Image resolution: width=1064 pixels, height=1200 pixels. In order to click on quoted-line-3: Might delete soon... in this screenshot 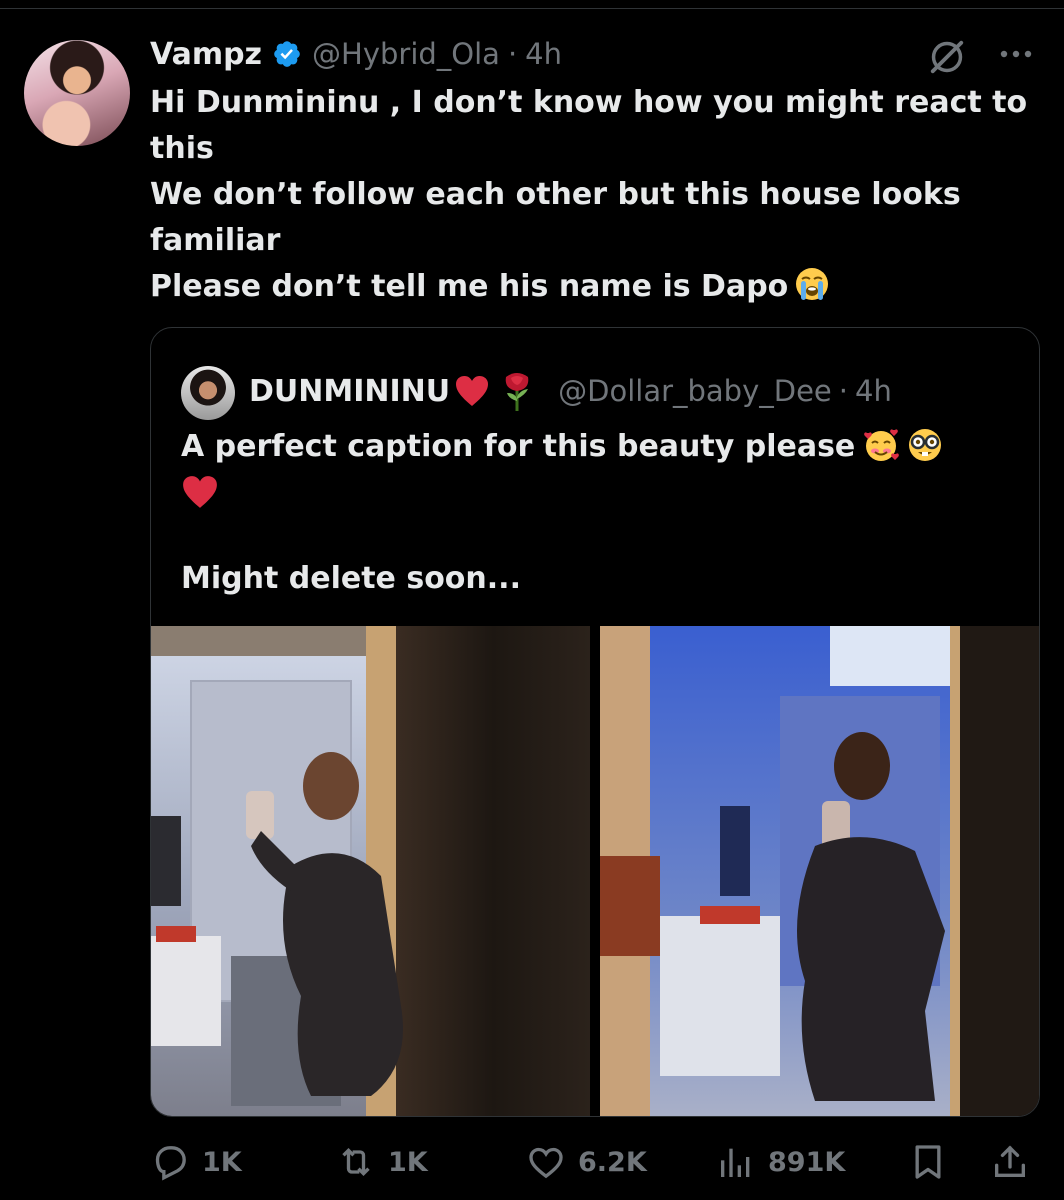, I will do `click(351, 578)`.